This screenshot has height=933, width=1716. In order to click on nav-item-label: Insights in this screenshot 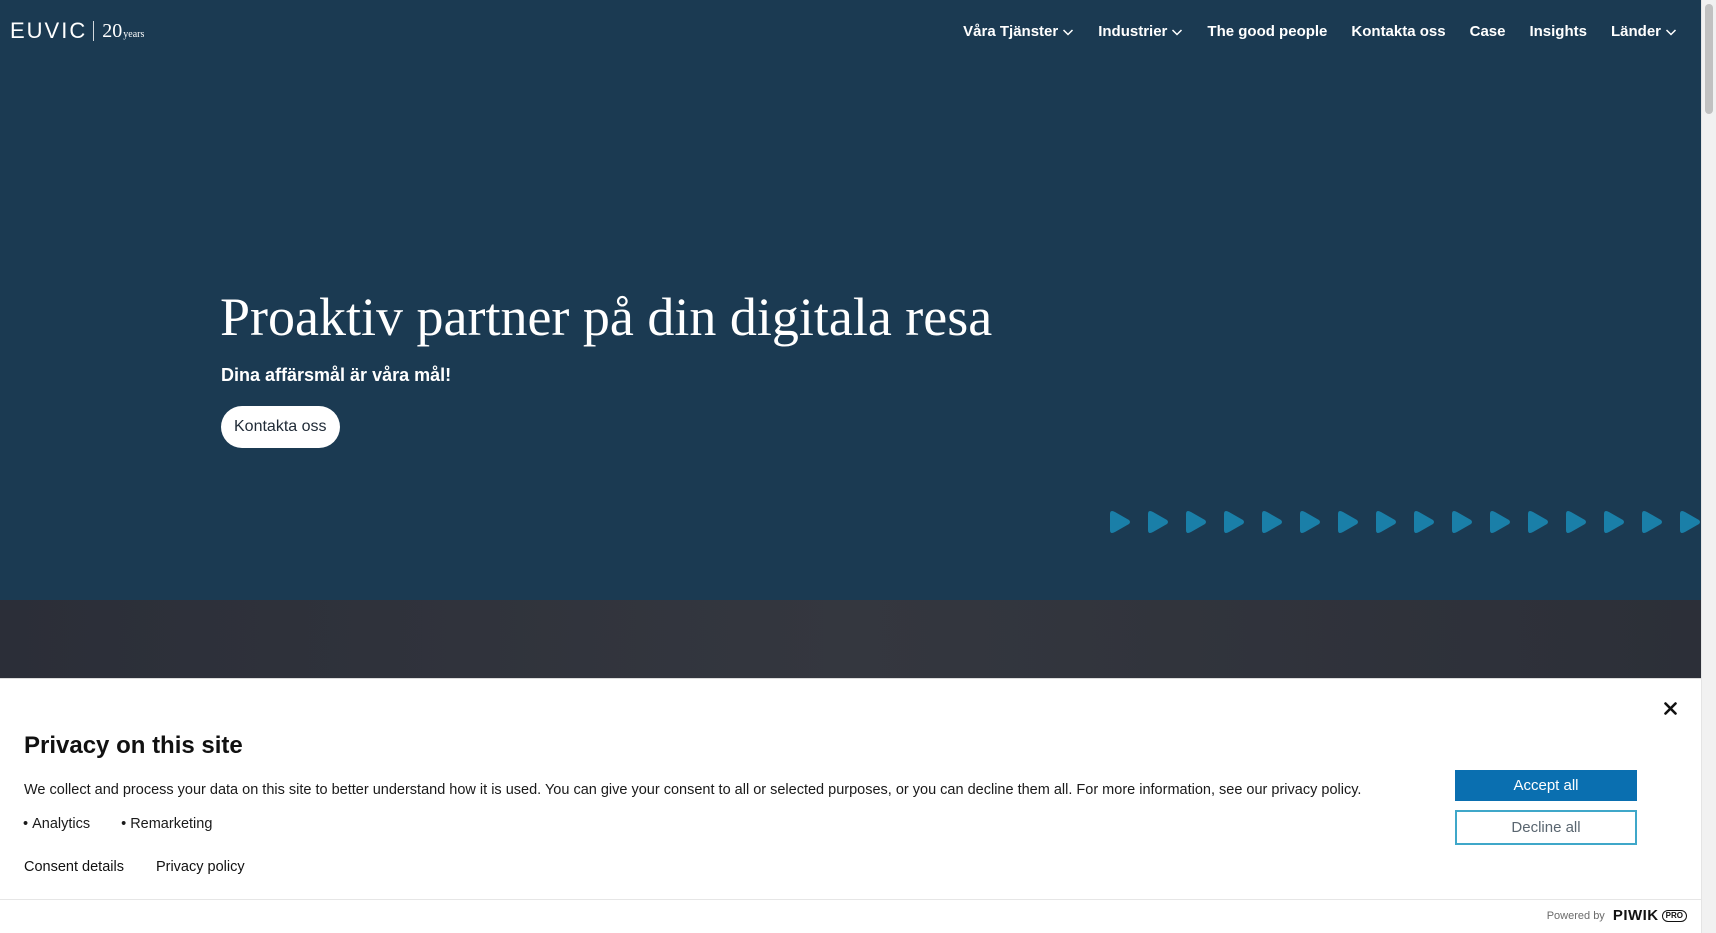, I will do `click(1558, 31)`.